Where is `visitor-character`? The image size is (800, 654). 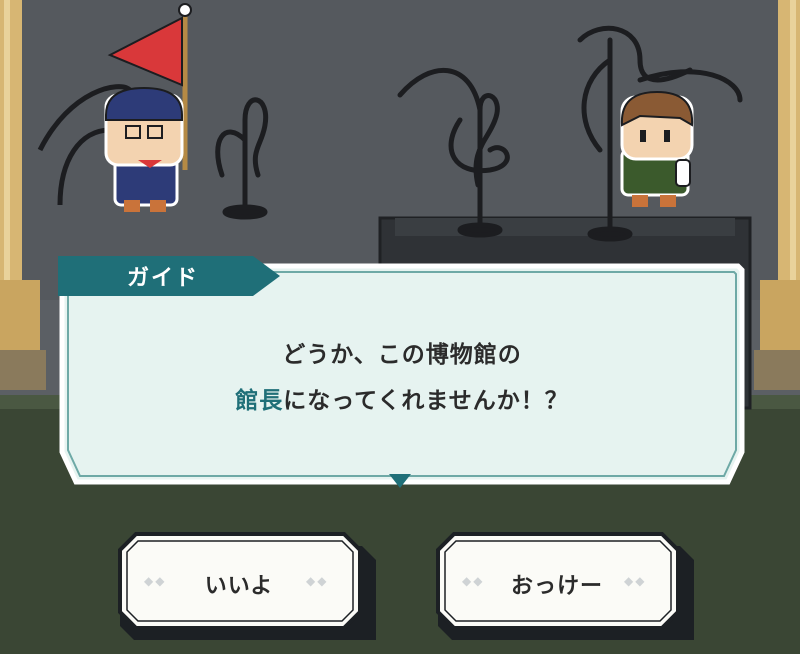 visitor-character is located at coordinates (657, 148).